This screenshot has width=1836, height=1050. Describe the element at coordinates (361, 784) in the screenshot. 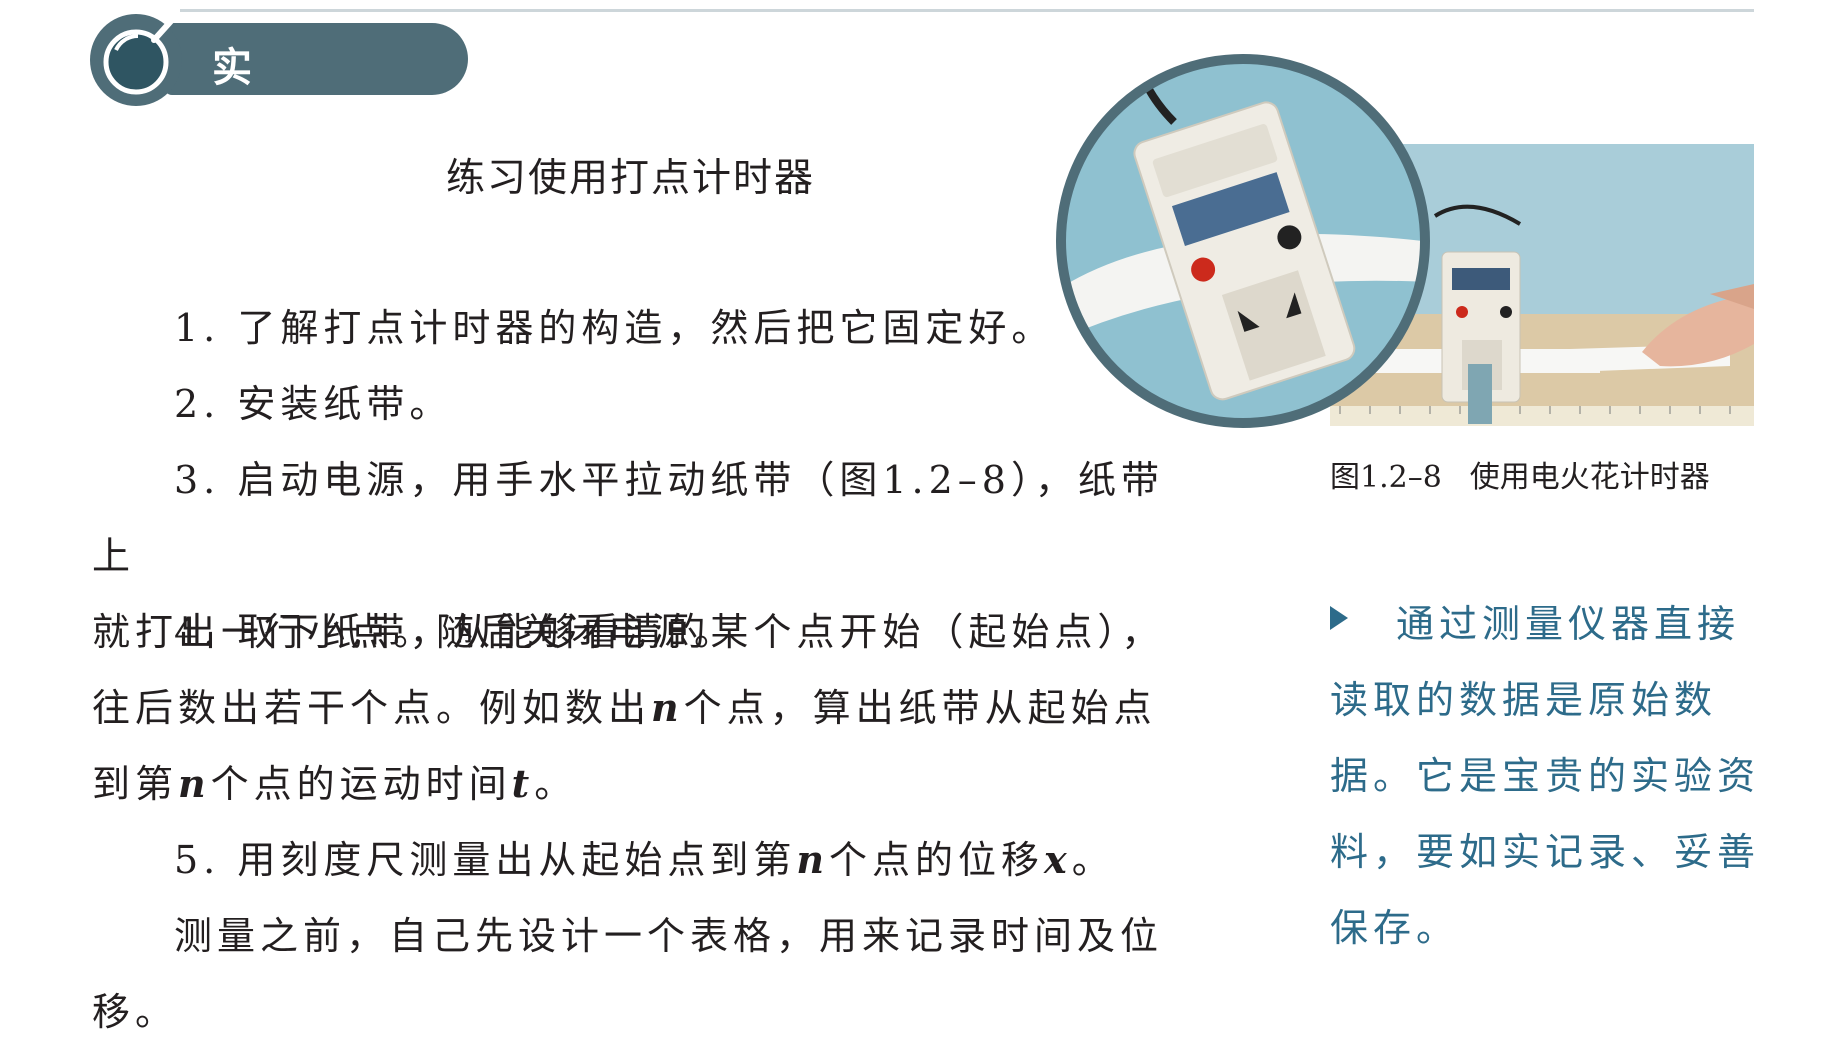

I see `step-text: 个点的运动时间` at that location.